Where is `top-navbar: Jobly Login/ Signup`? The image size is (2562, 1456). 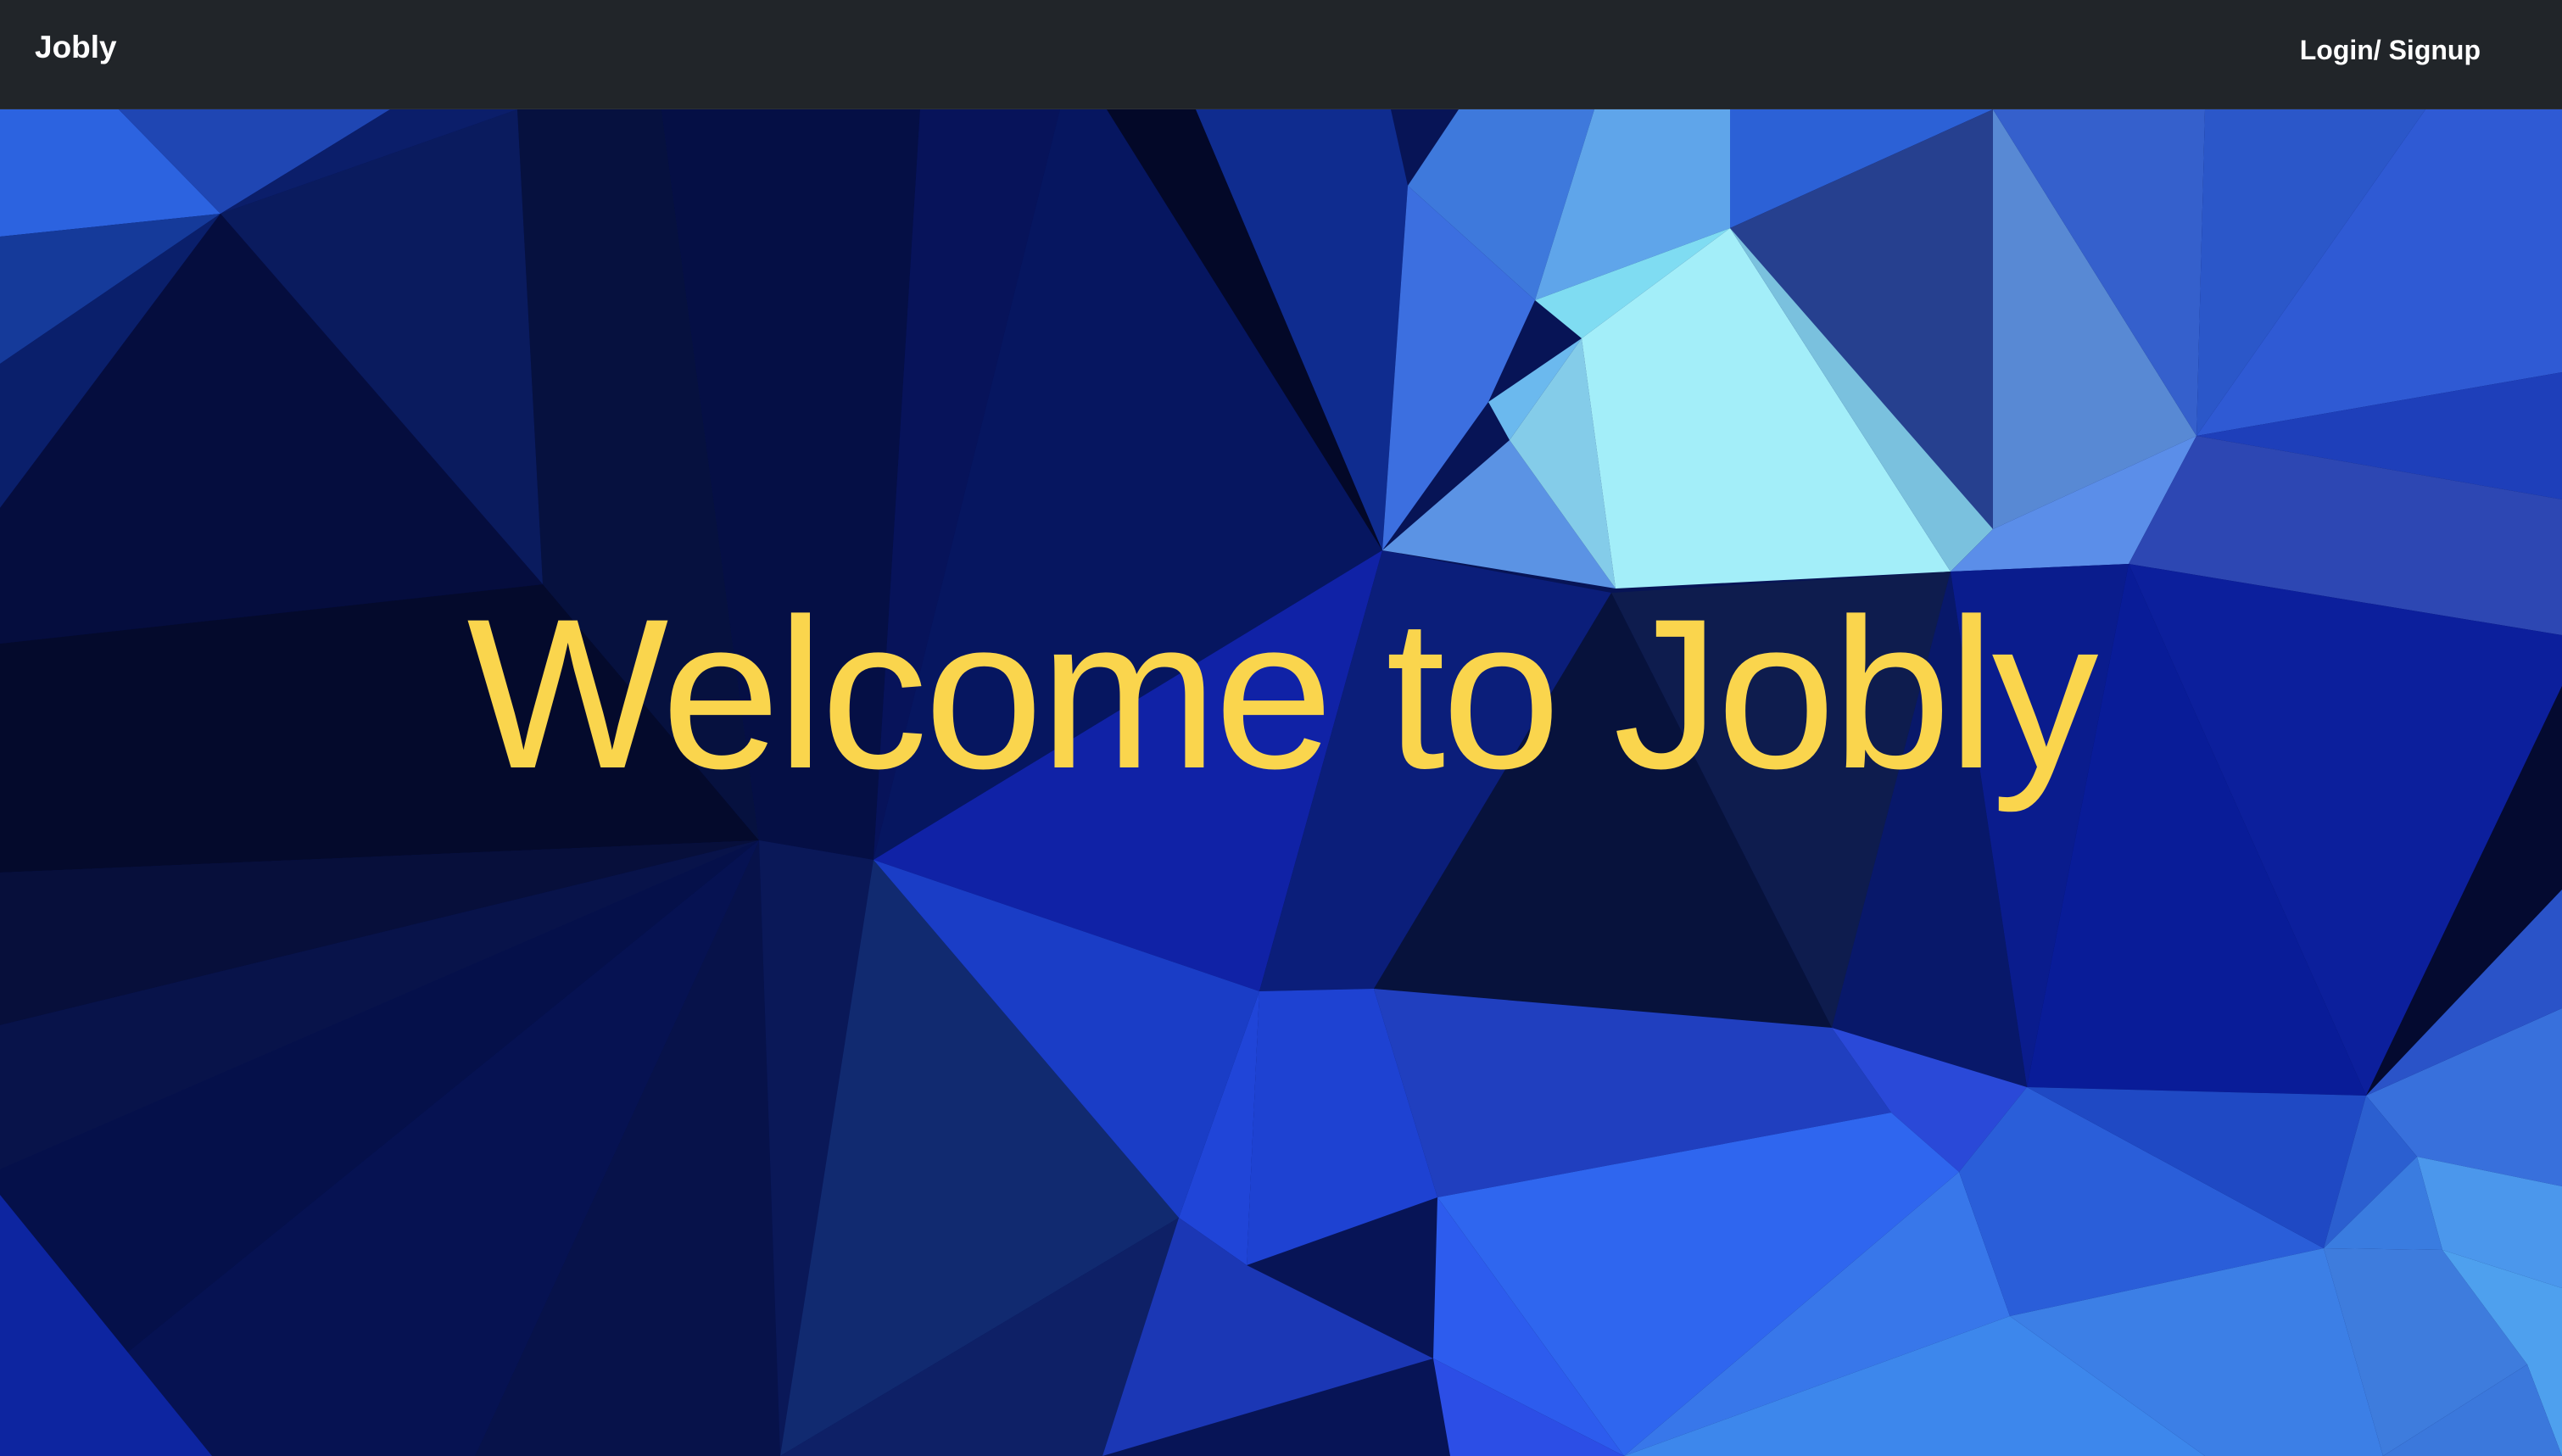 top-navbar: Jobly Login/ Signup is located at coordinates (1281, 54).